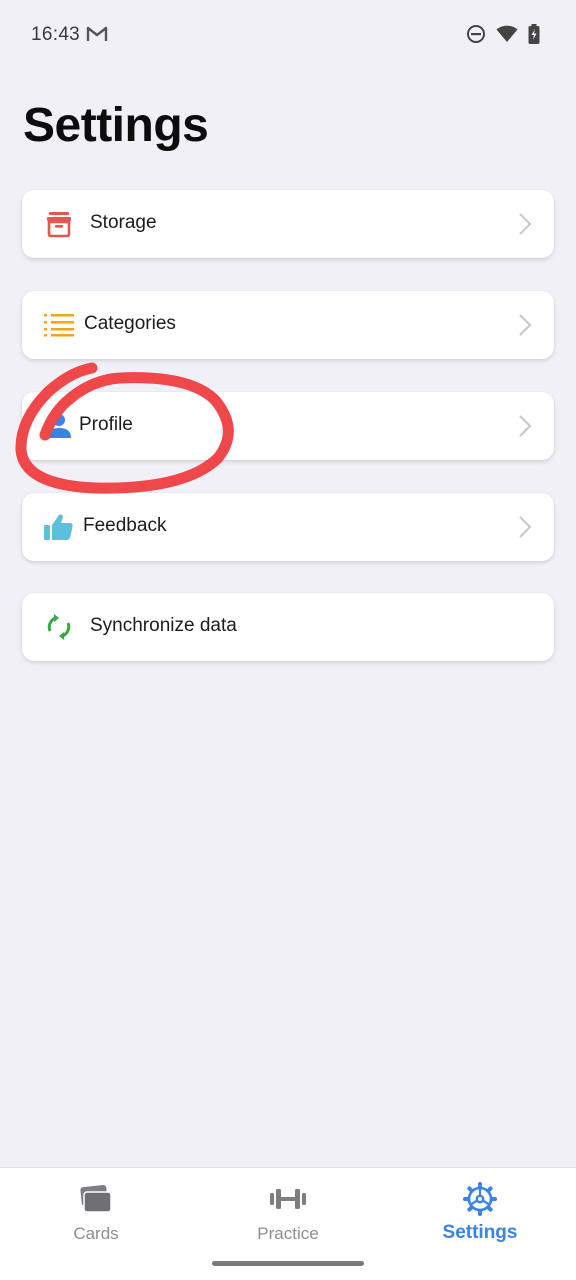 This screenshot has height=1280, width=576. I want to click on thumbs-up-icon, so click(59, 527).